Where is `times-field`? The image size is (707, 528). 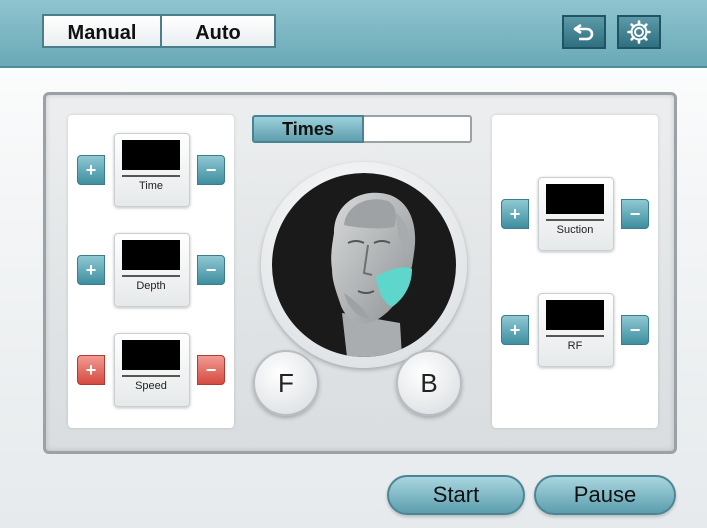
times-field is located at coordinates (418, 129).